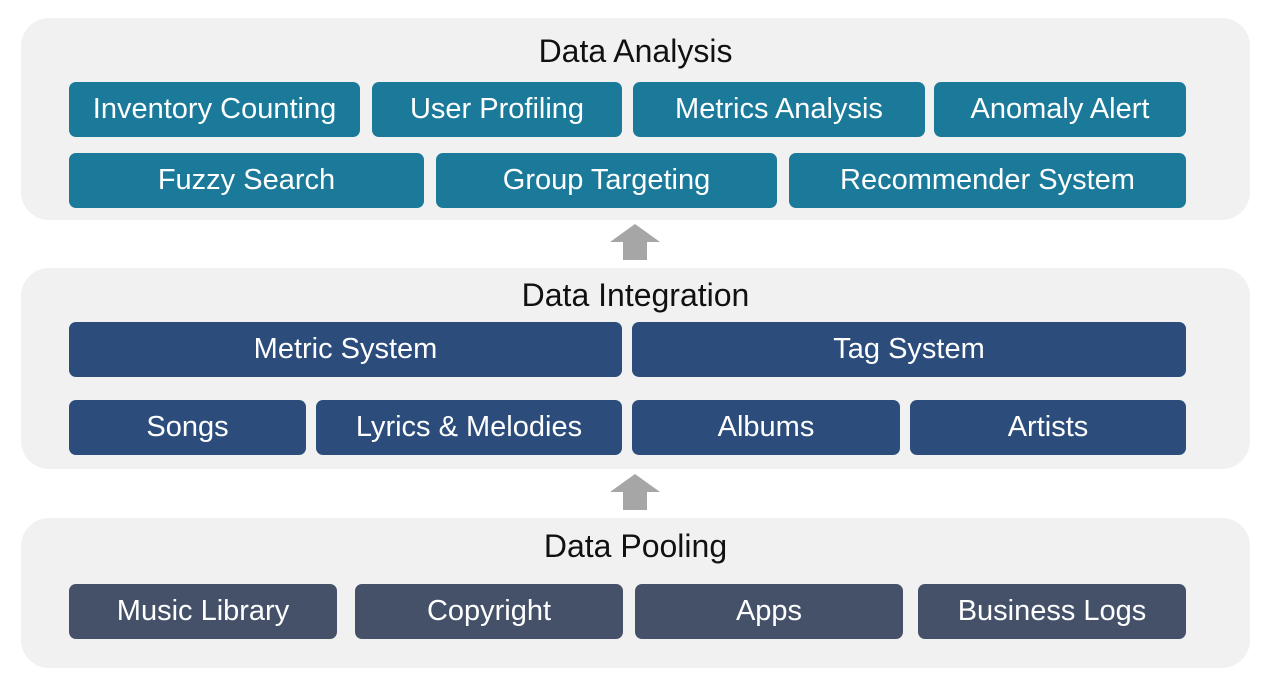 Image resolution: width=1280 pixels, height=693 pixels. What do you see at coordinates (909, 349) in the screenshot?
I see `box-tag-system: Tag System` at bounding box center [909, 349].